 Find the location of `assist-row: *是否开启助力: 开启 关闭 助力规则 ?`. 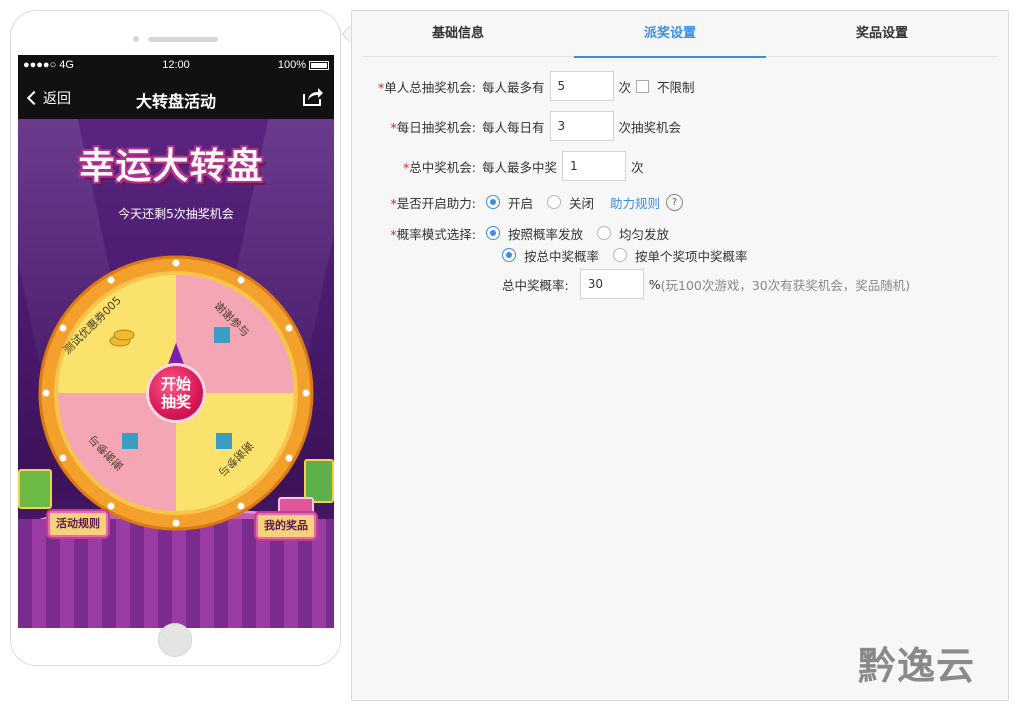

assist-row: *是否开启助力: 开启 关闭 助力规则 ? is located at coordinates (518, 202).